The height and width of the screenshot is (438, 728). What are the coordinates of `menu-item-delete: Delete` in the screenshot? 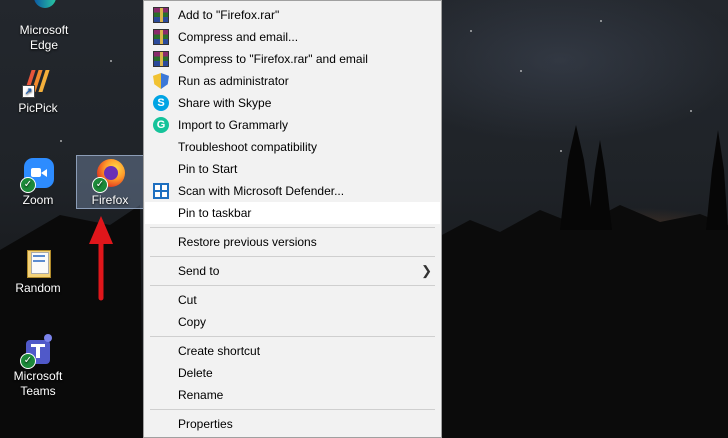 It's located at (292, 373).